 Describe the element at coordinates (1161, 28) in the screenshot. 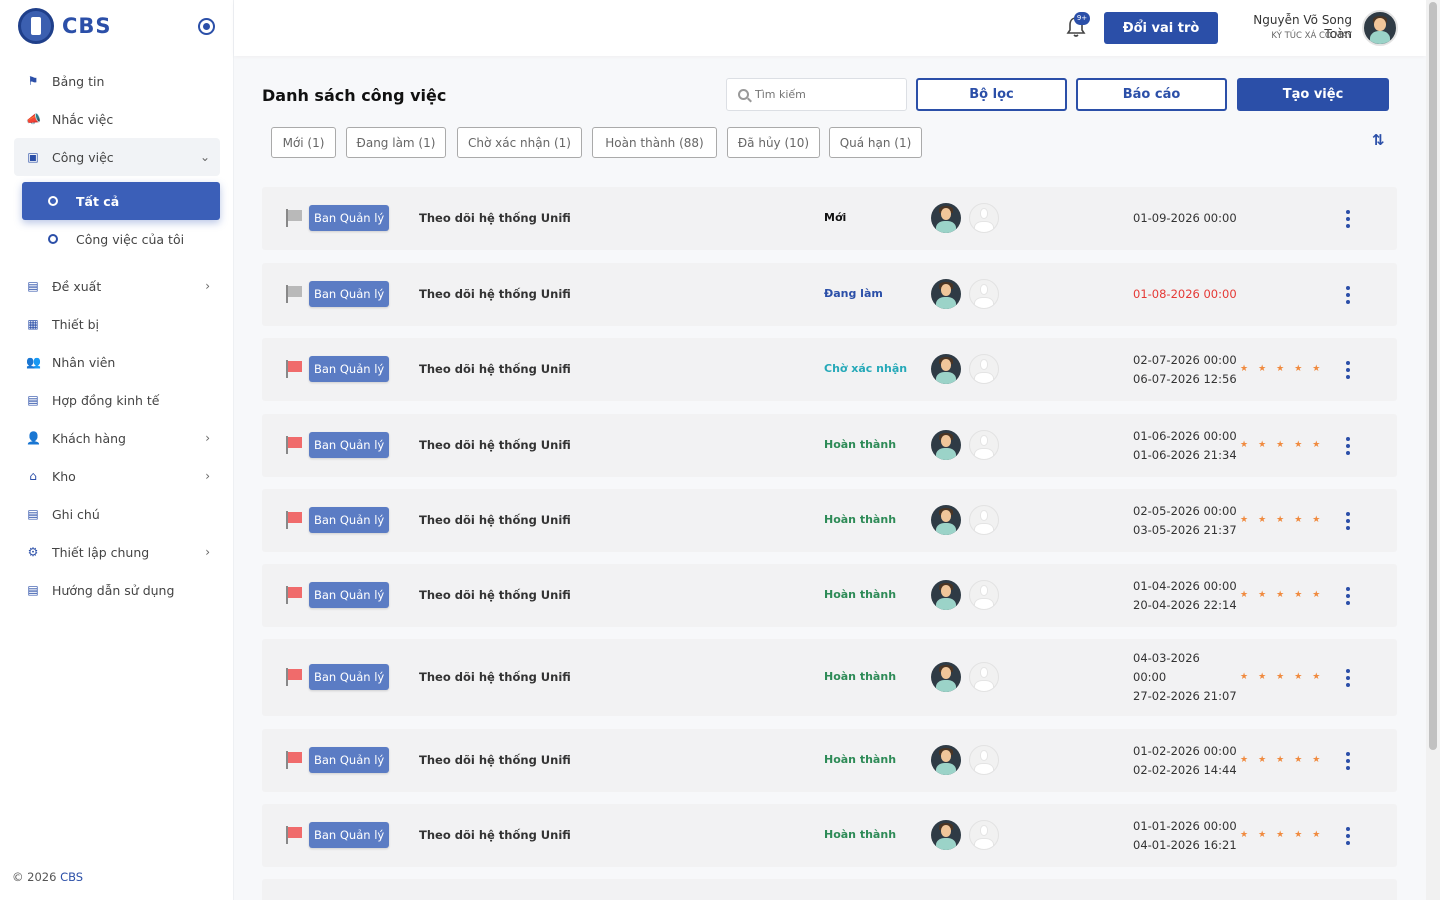

I see `switch-role-button: Đổi vai trò` at that location.